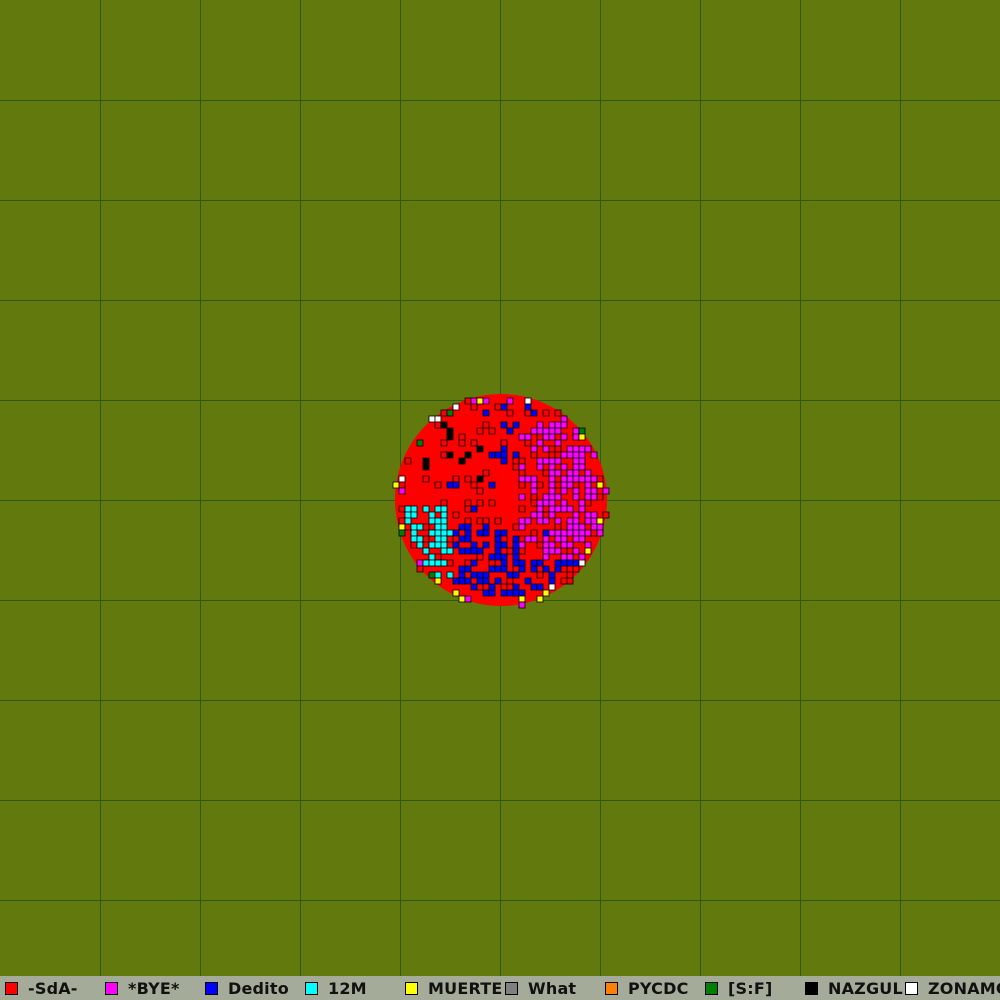 This screenshot has height=1000, width=1000. What do you see at coordinates (451, 988) in the screenshot?
I see `legend-item: MUERTE` at bounding box center [451, 988].